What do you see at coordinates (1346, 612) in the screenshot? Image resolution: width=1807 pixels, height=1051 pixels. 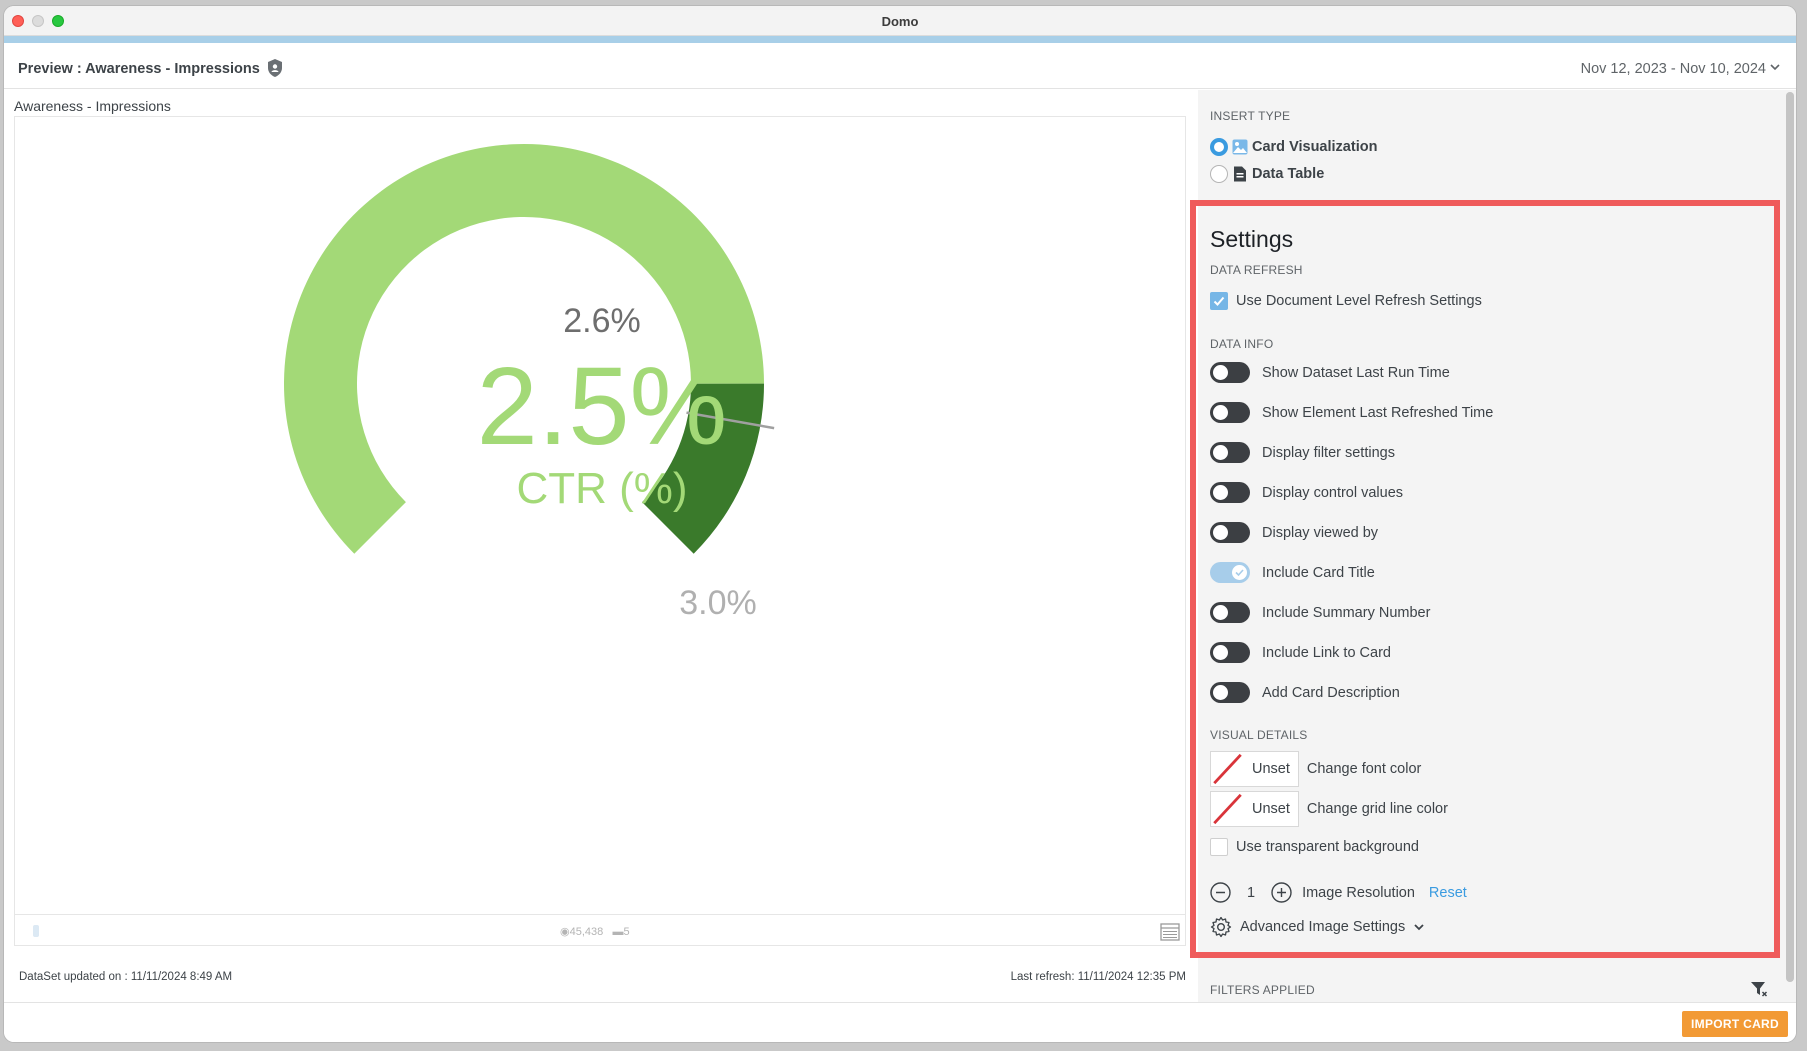 I see `toggle-label: Include Summary Number` at bounding box center [1346, 612].